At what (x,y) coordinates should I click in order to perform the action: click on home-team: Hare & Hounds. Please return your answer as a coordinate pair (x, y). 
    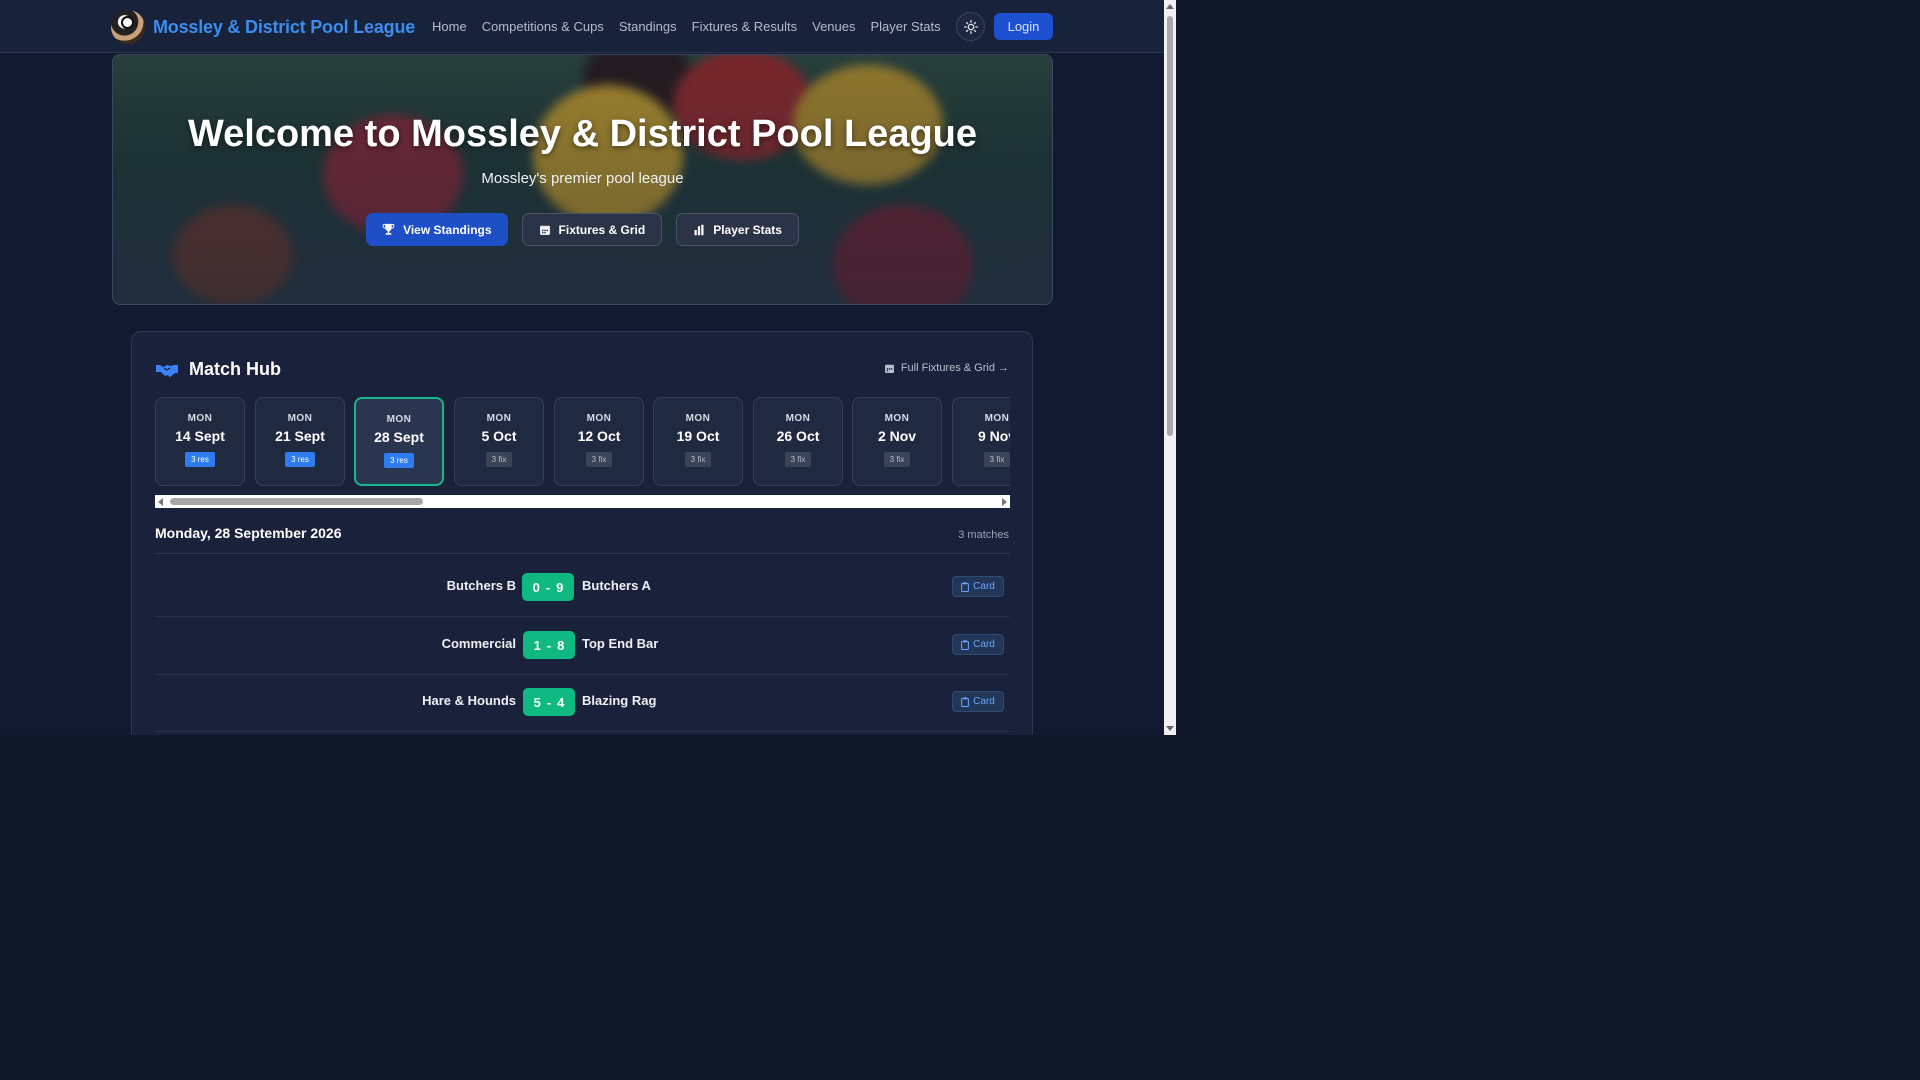
    Looking at the image, I should click on (469, 700).